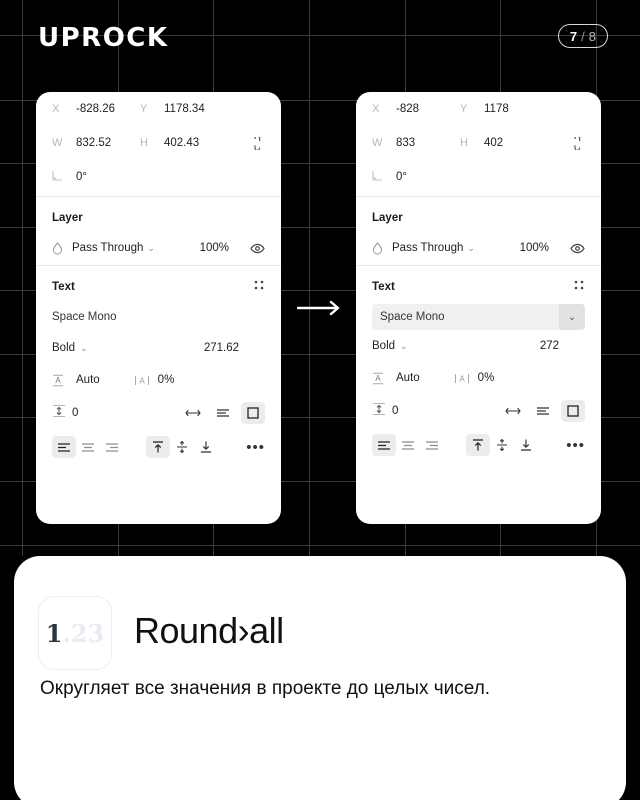 The image size is (640, 800). Describe the element at coordinates (549, 346) in the screenshot. I see `font-size-value: 272` at that location.